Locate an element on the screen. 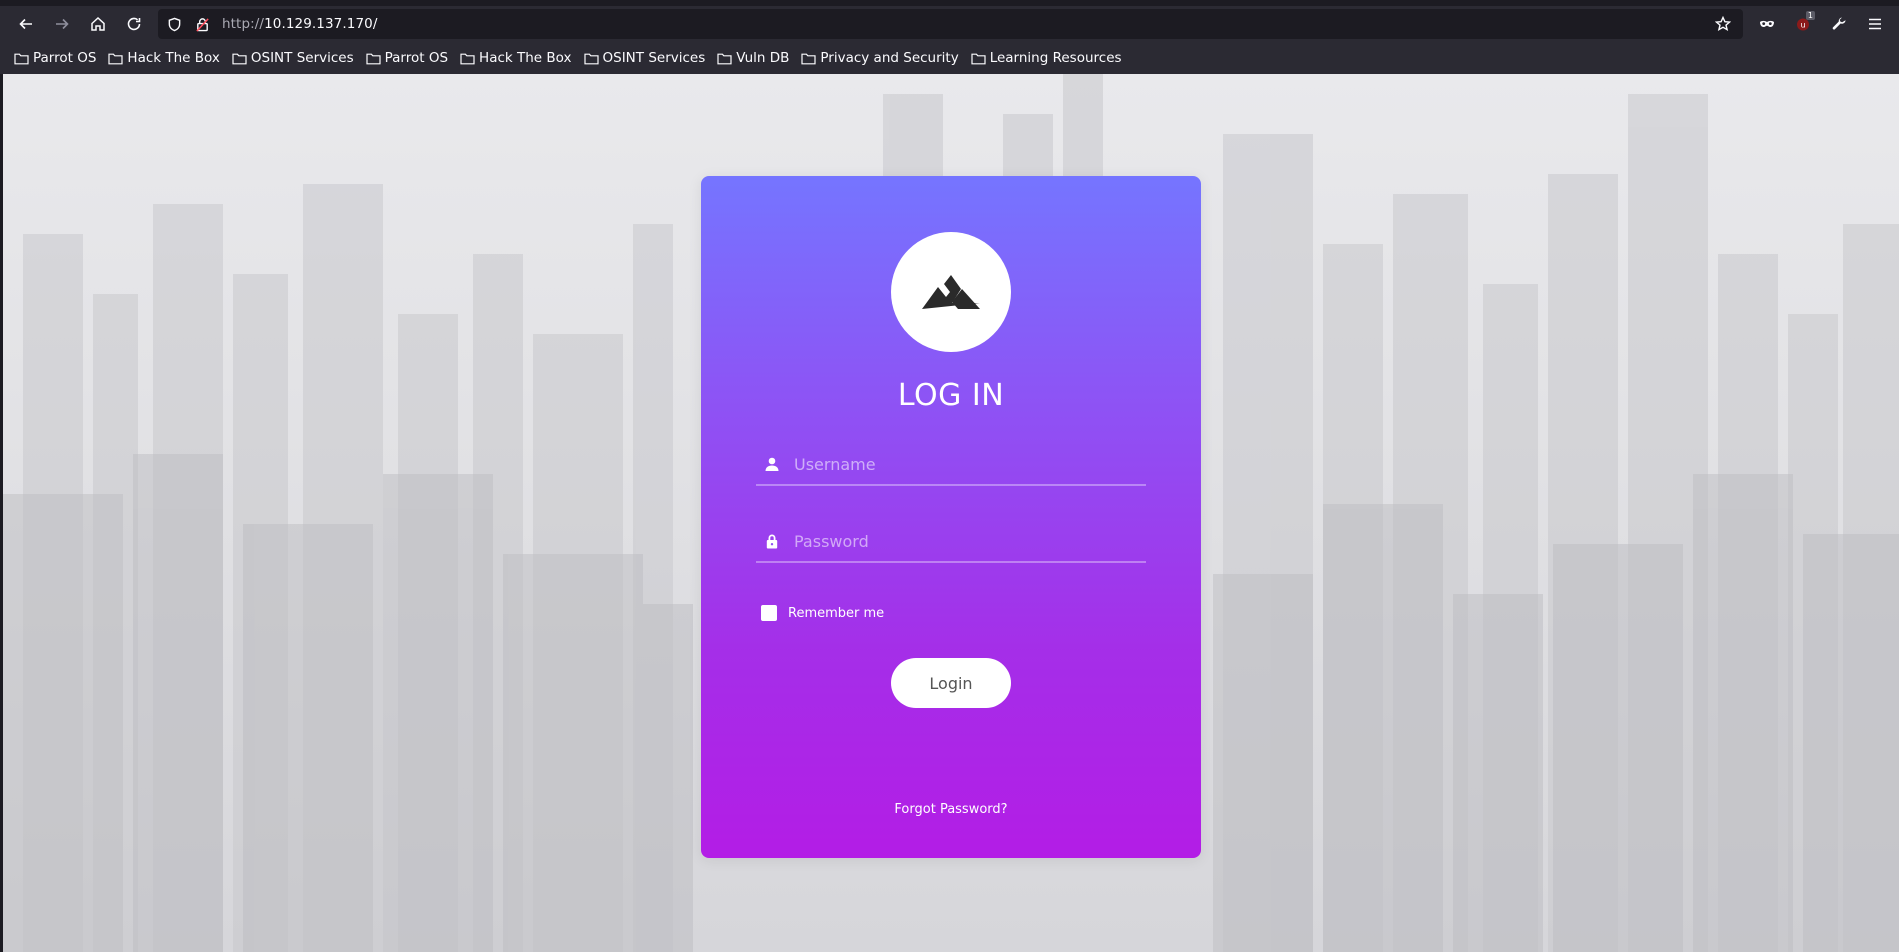  reload-icon is located at coordinates (134, 24).